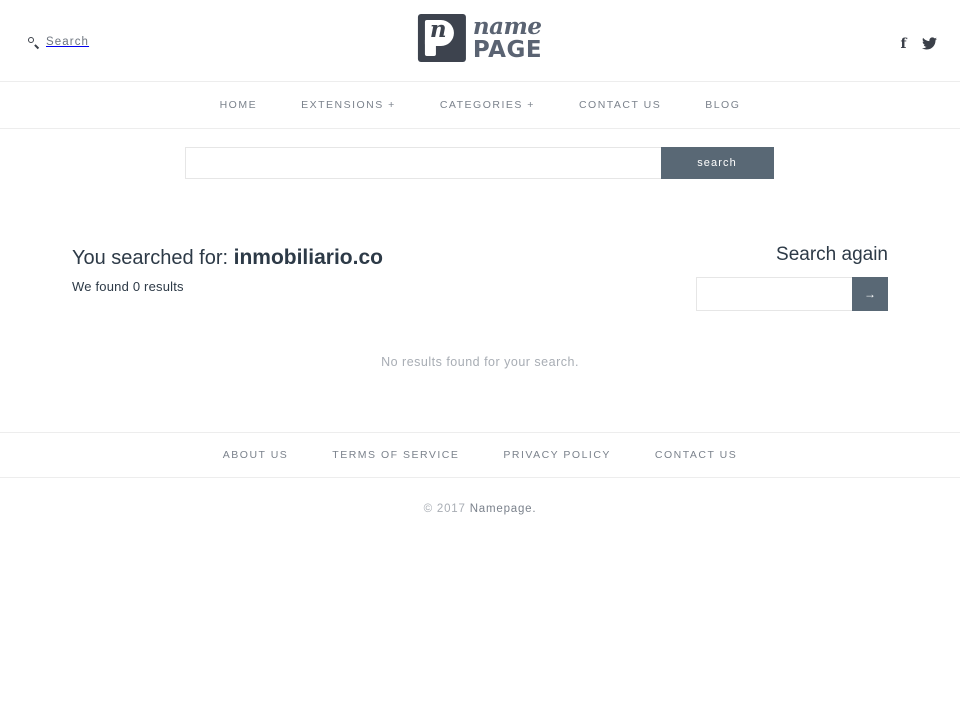  What do you see at coordinates (150, 258) in the screenshot?
I see `searched-for-prefix: You searched for:` at bounding box center [150, 258].